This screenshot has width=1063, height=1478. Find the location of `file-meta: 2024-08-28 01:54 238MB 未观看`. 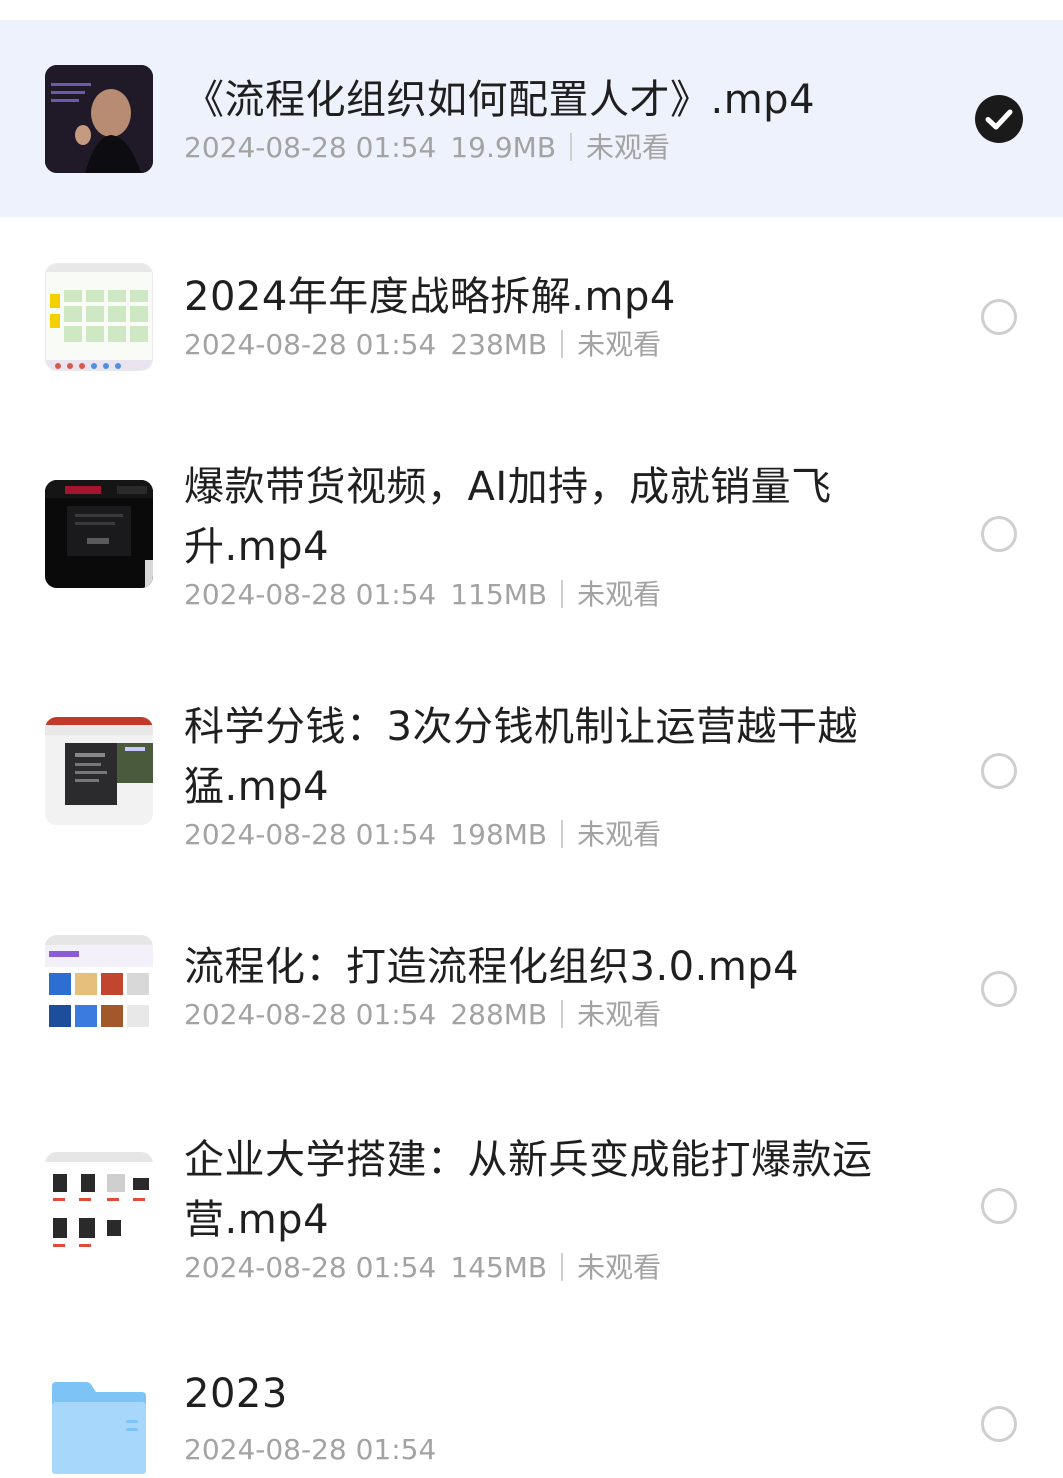

file-meta: 2024-08-28 01:54 238MB 未观看 is located at coordinates (529, 345).